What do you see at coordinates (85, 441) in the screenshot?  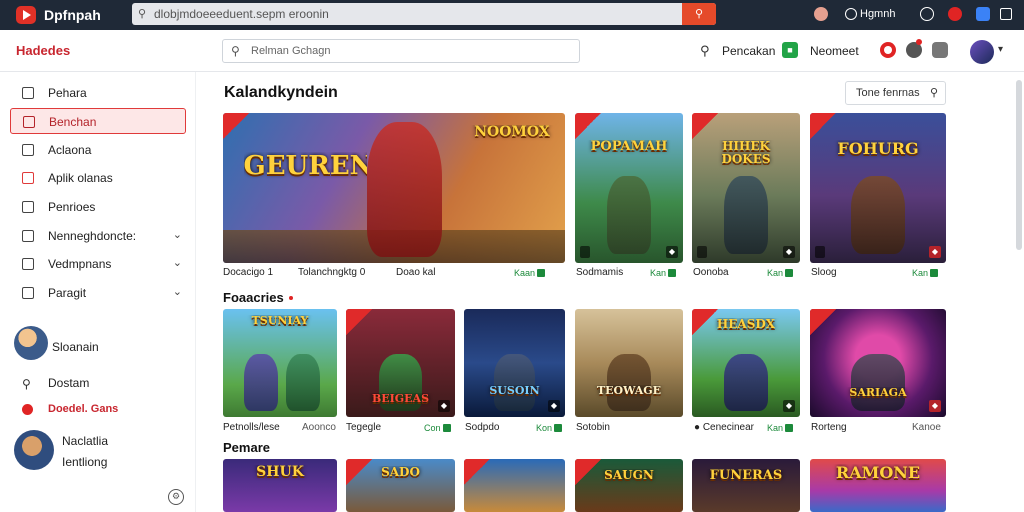 I see `sidebar-user2-line1: Naclatlia` at bounding box center [85, 441].